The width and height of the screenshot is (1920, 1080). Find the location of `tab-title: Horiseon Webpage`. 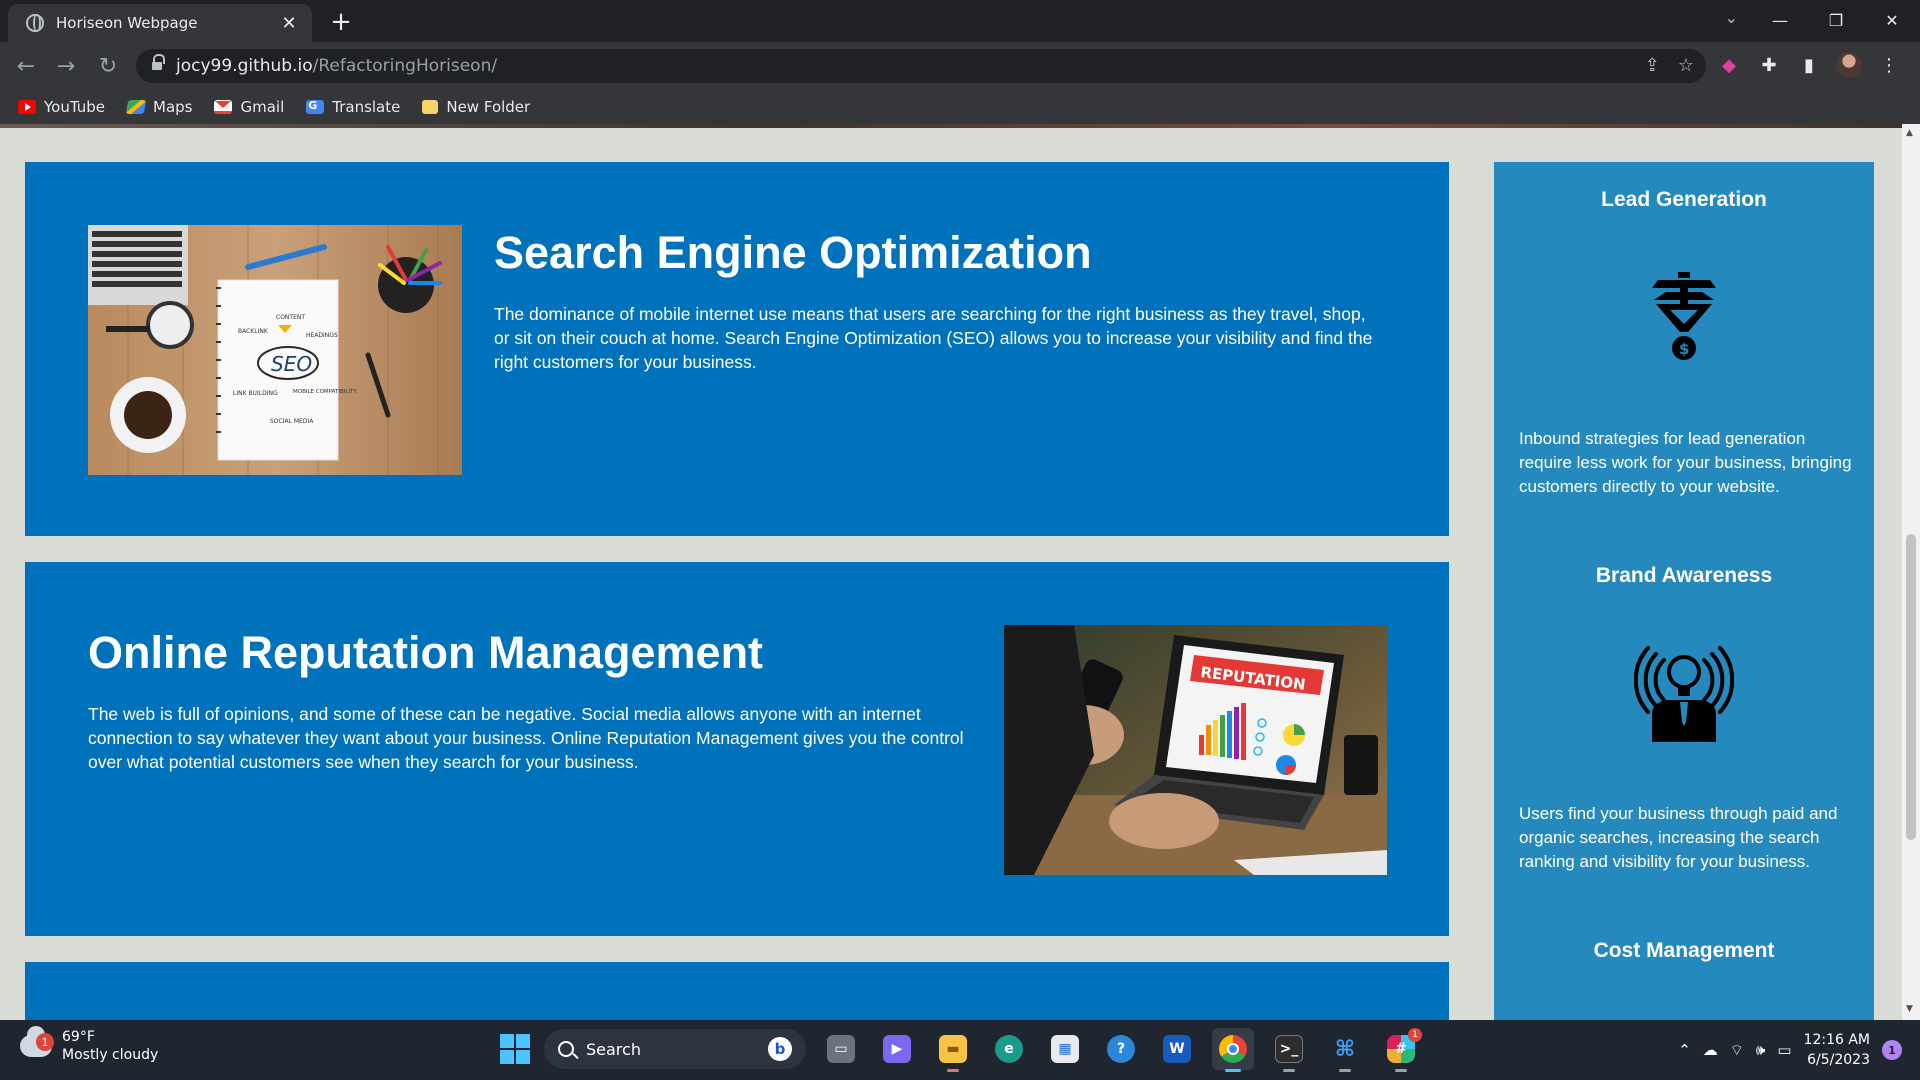

tab-title: Horiseon Webpage is located at coordinates (127, 23).